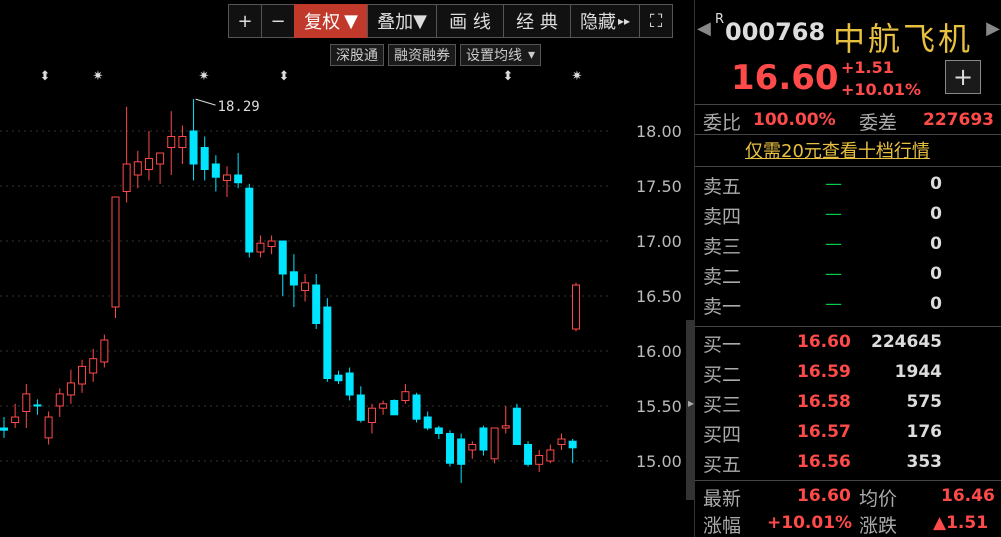 This screenshot has width=1001, height=537. What do you see at coordinates (848, 306) in the screenshot?
I see `sell-row: 卖一 — 0` at bounding box center [848, 306].